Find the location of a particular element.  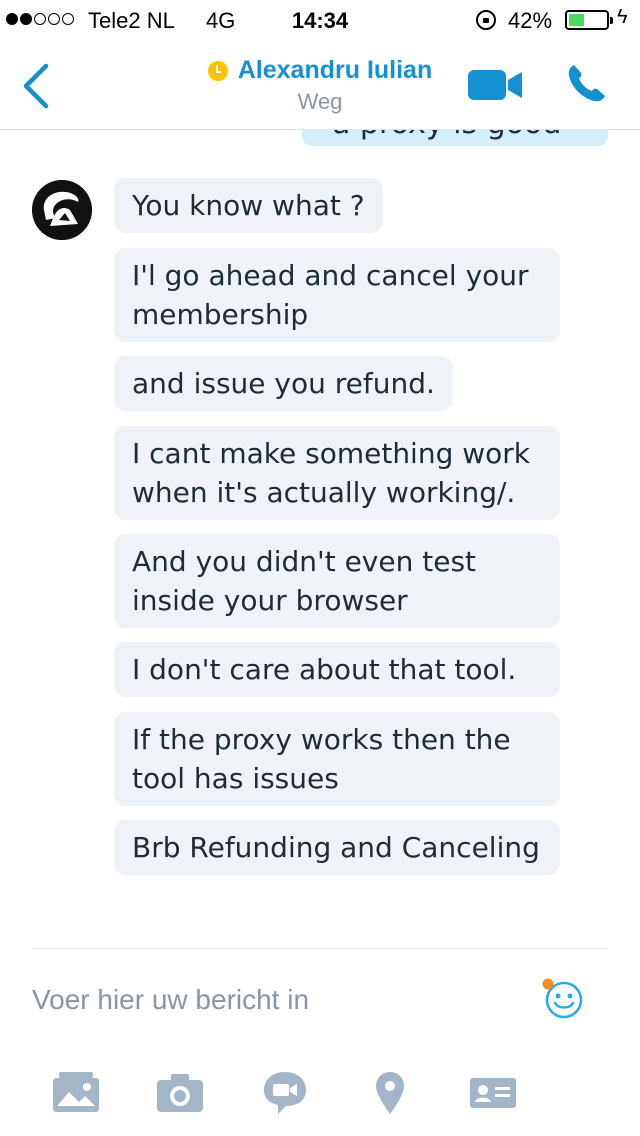

outgoing-message-bubble: a proxy is good is located at coordinates (455, 138).